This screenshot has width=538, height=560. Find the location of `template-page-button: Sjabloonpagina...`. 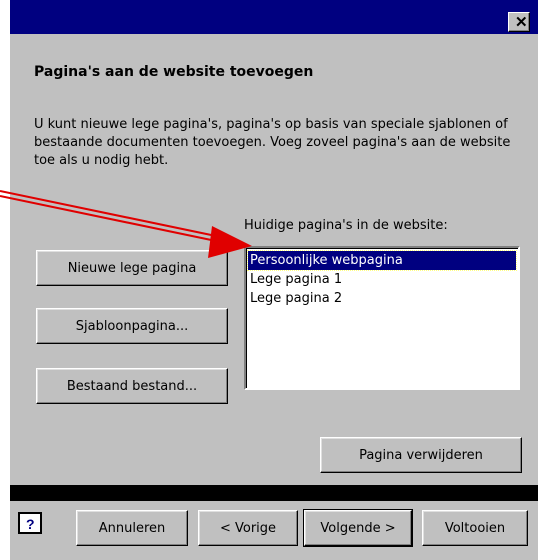

template-page-button: Sjabloonpagina... is located at coordinates (132, 326).